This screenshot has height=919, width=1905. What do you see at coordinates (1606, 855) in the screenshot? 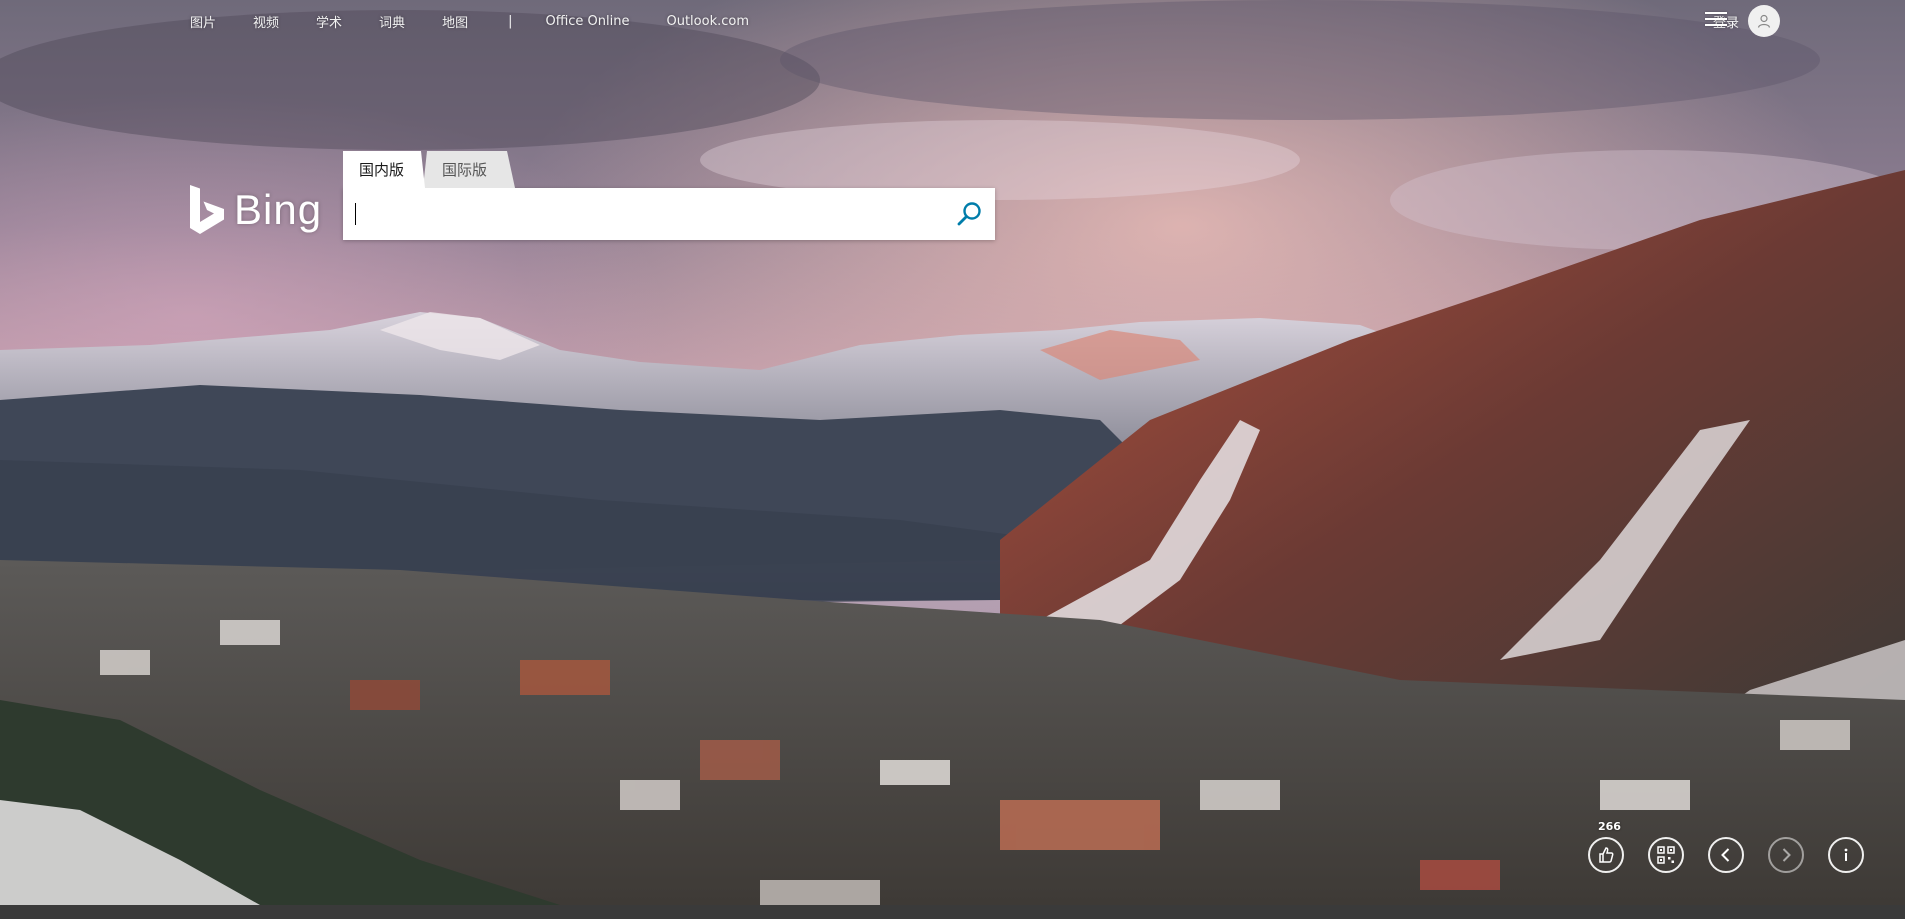
I see `like-icon` at bounding box center [1606, 855].